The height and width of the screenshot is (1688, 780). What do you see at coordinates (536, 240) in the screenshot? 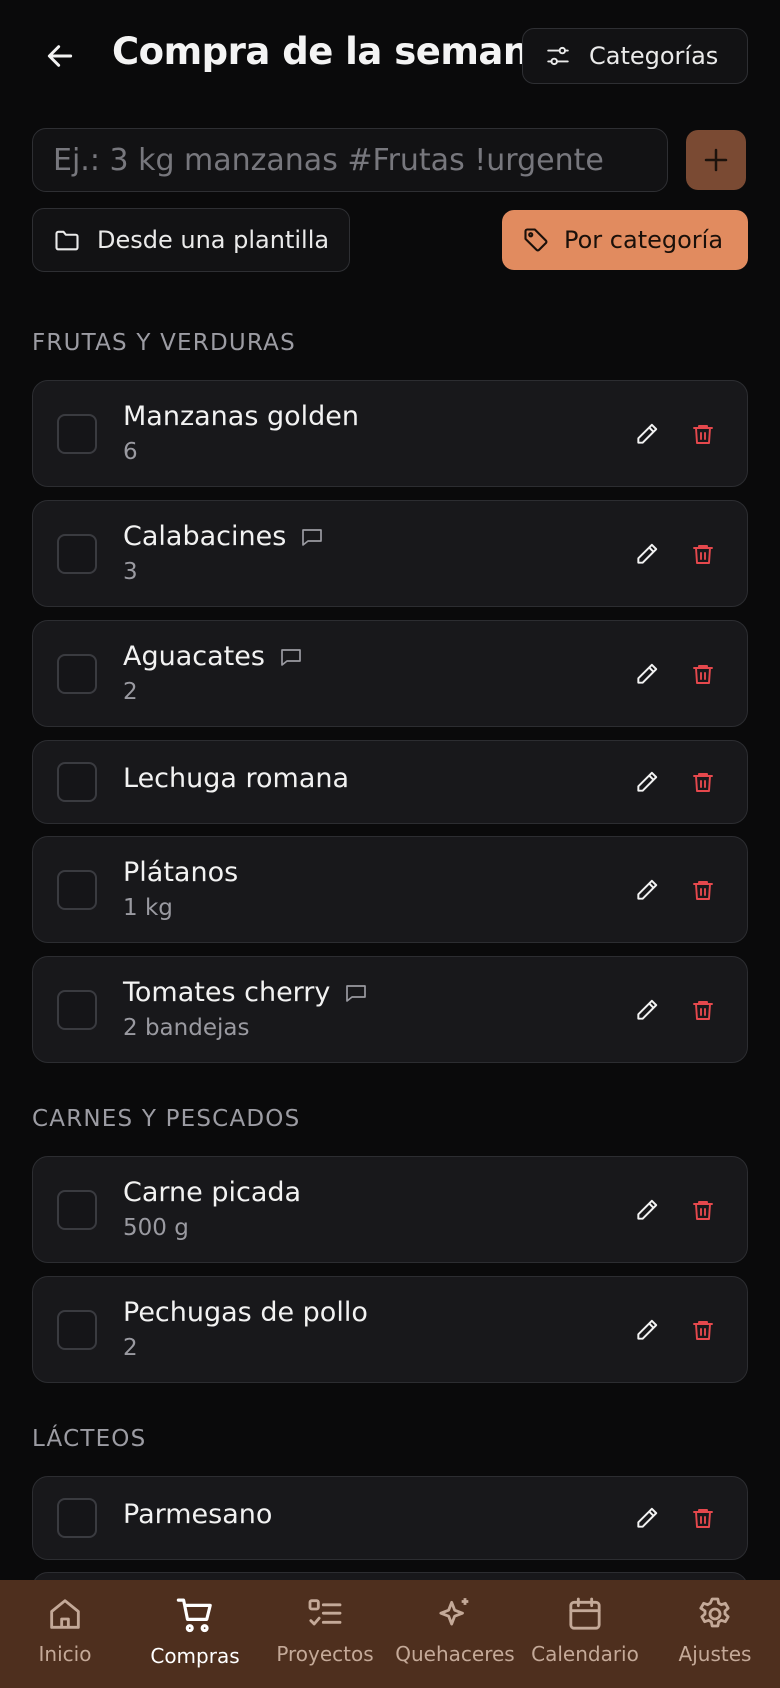
I see `tag-icon` at bounding box center [536, 240].